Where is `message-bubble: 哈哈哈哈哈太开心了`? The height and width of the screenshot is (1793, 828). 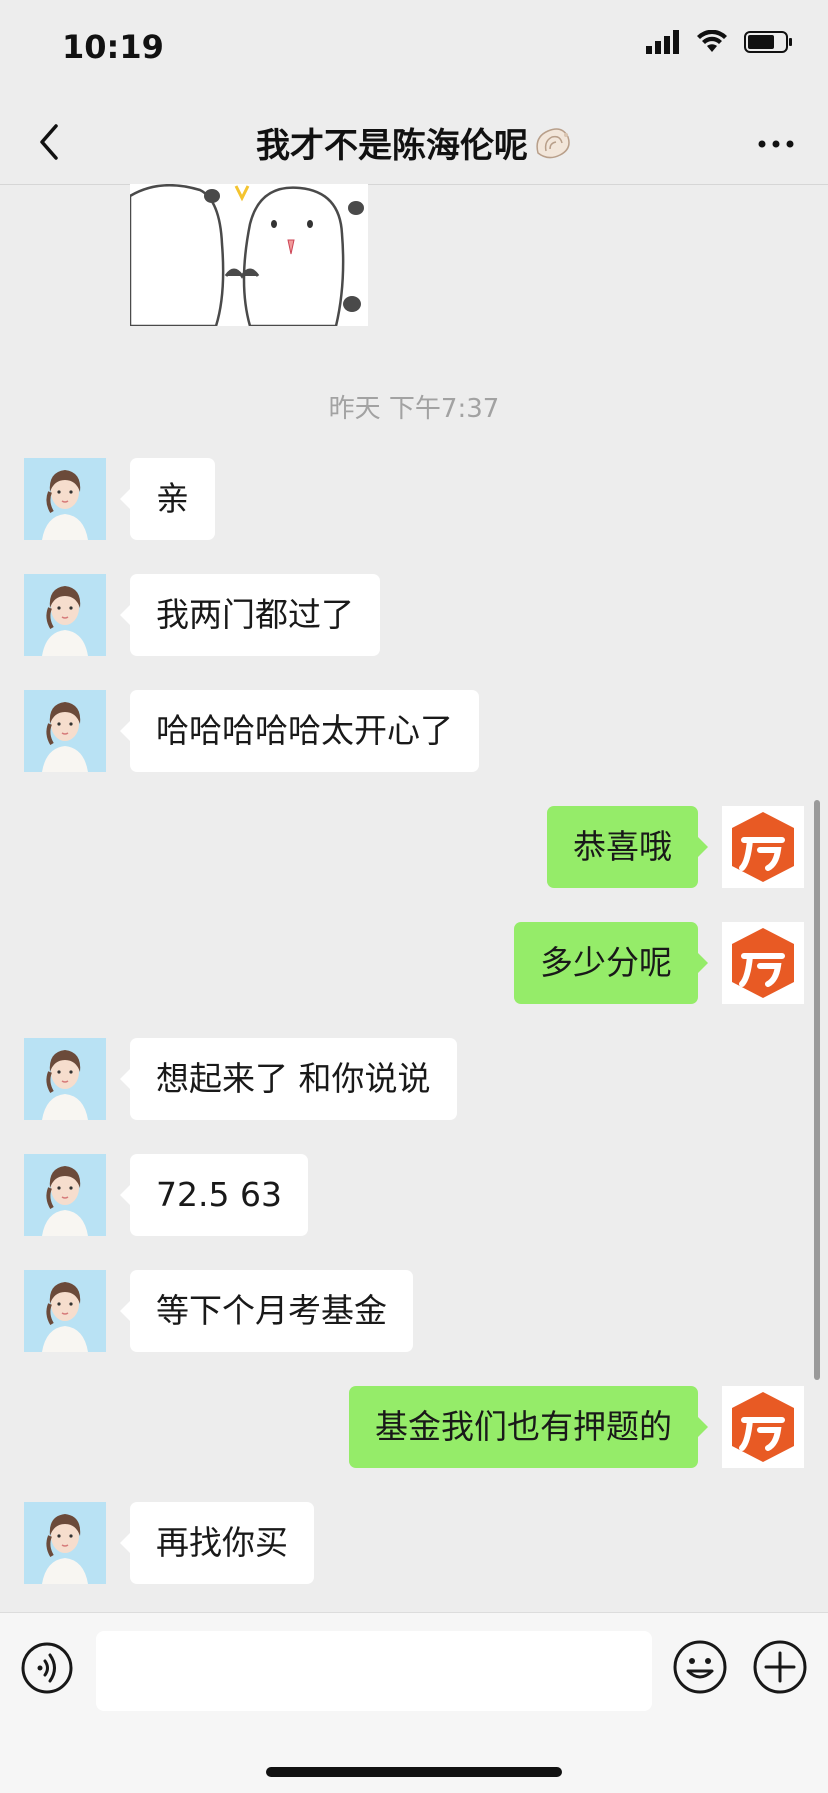
message-bubble: 哈哈哈哈哈太开心了 is located at coordinates (299, 731).